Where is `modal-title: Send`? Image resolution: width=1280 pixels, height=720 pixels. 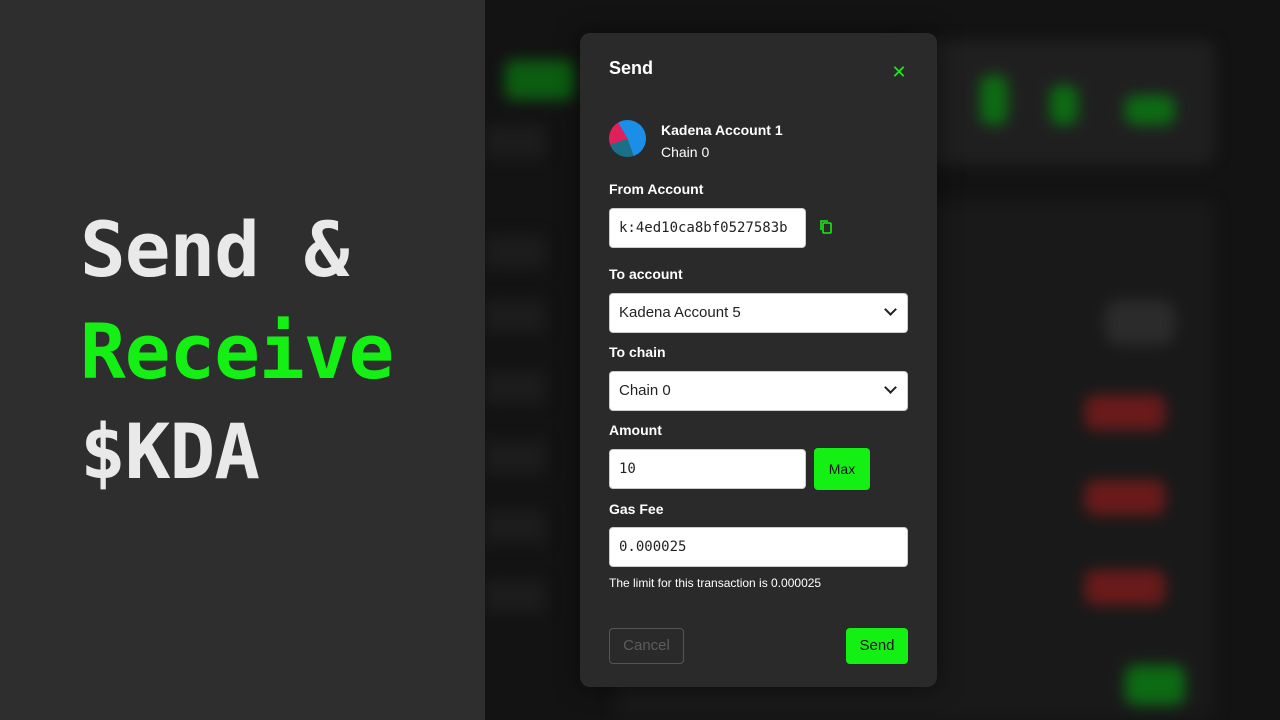
modal-title: Send is located at coordinates (631, 68).